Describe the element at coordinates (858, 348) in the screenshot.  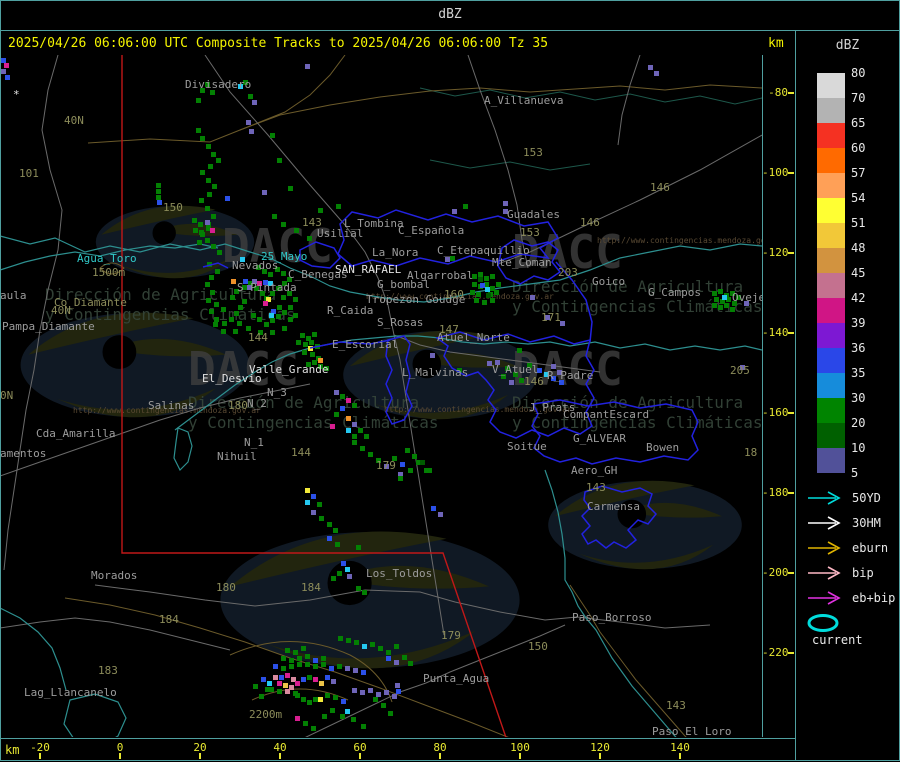
I see `legend-value-label: 36` at that location.